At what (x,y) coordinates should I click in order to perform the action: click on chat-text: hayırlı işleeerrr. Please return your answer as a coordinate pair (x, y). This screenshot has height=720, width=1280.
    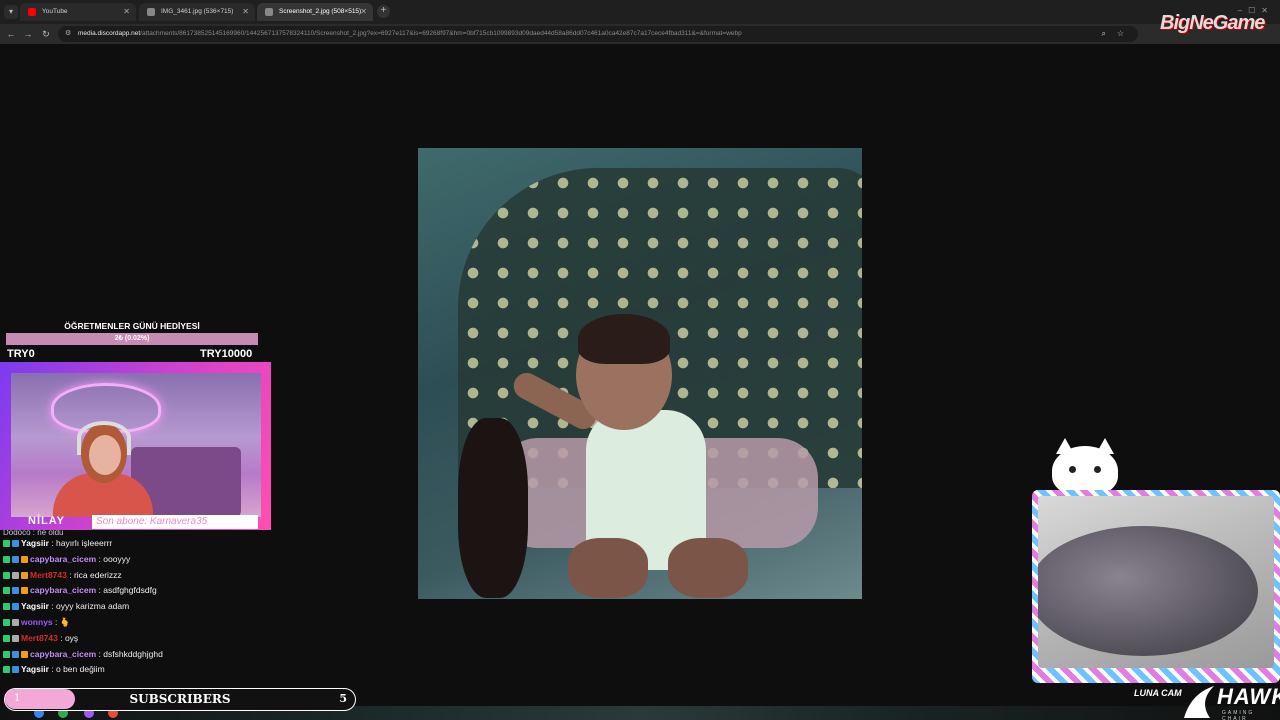
    Looking at the image, I should click on (84, 543).